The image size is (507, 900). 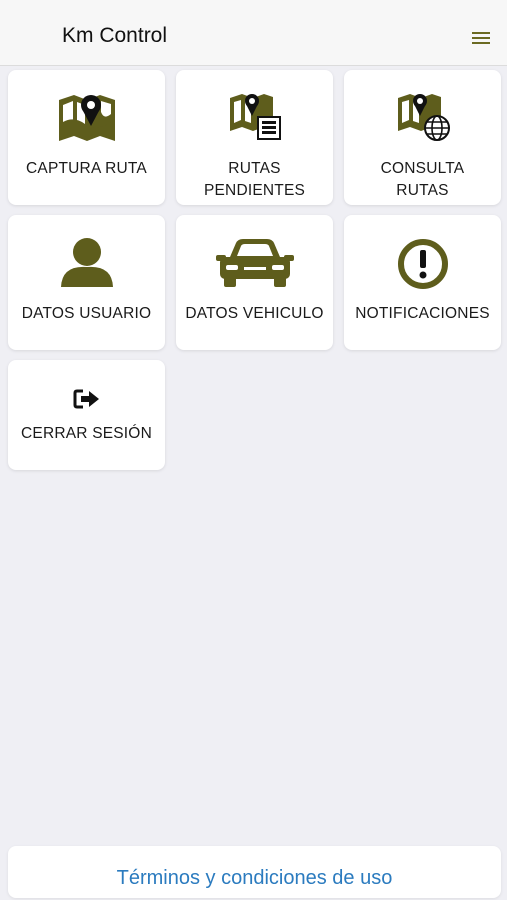 I want to click on tile-cerrar-sesion: CERRAR SESIÓN, so click(x=86, y=415).